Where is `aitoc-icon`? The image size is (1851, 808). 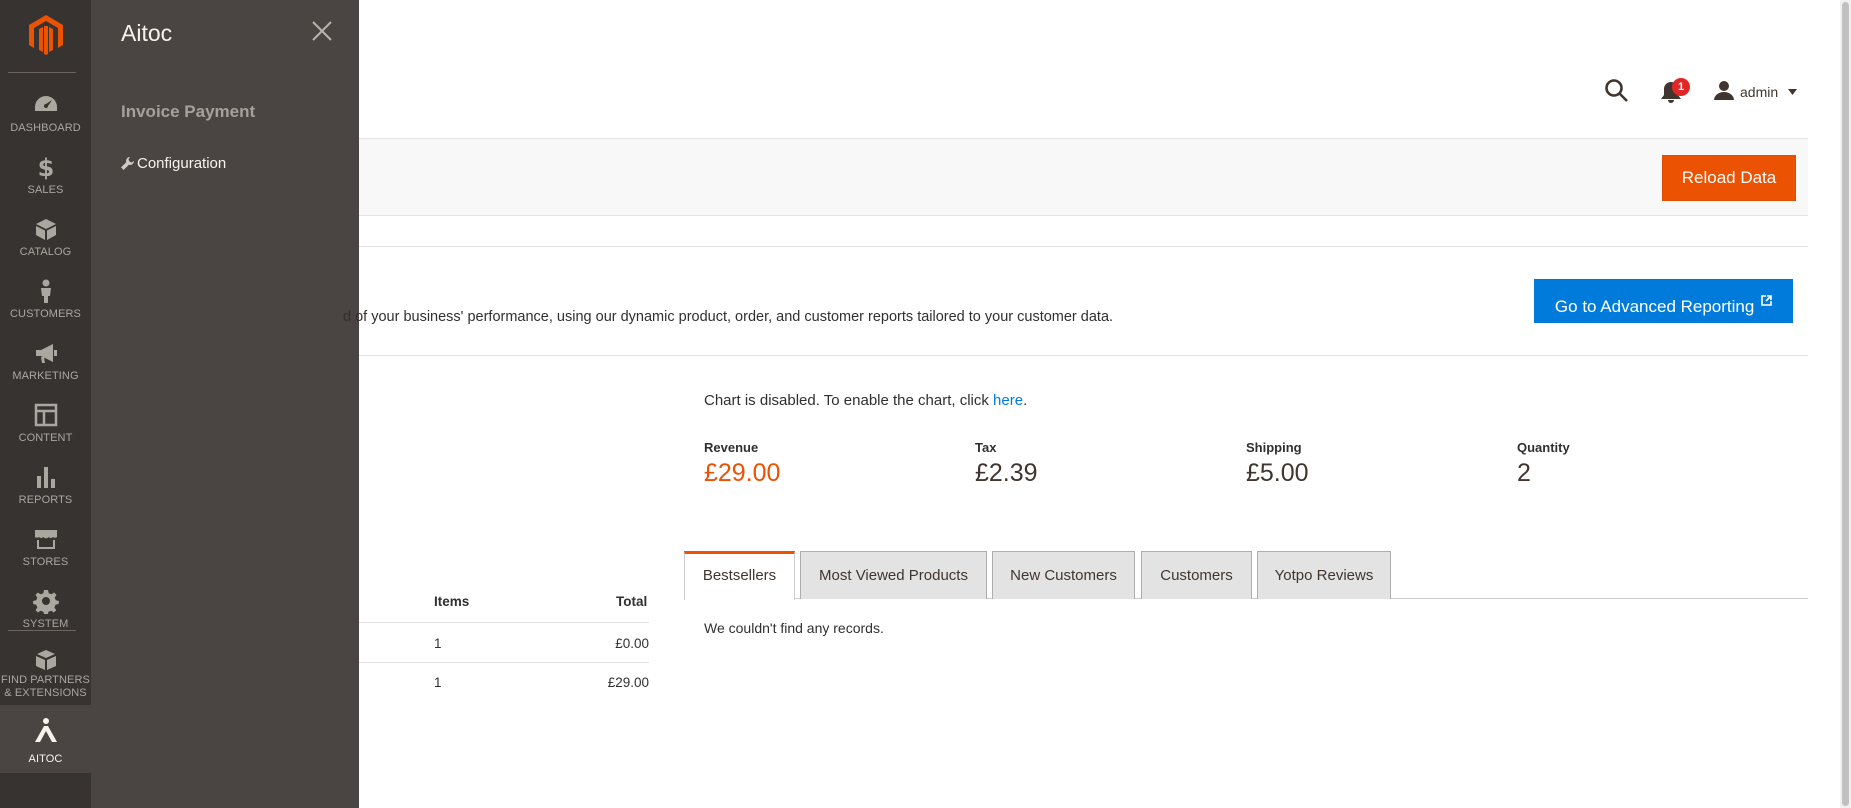
aitoc-icon is located at coordinates (46, 730).